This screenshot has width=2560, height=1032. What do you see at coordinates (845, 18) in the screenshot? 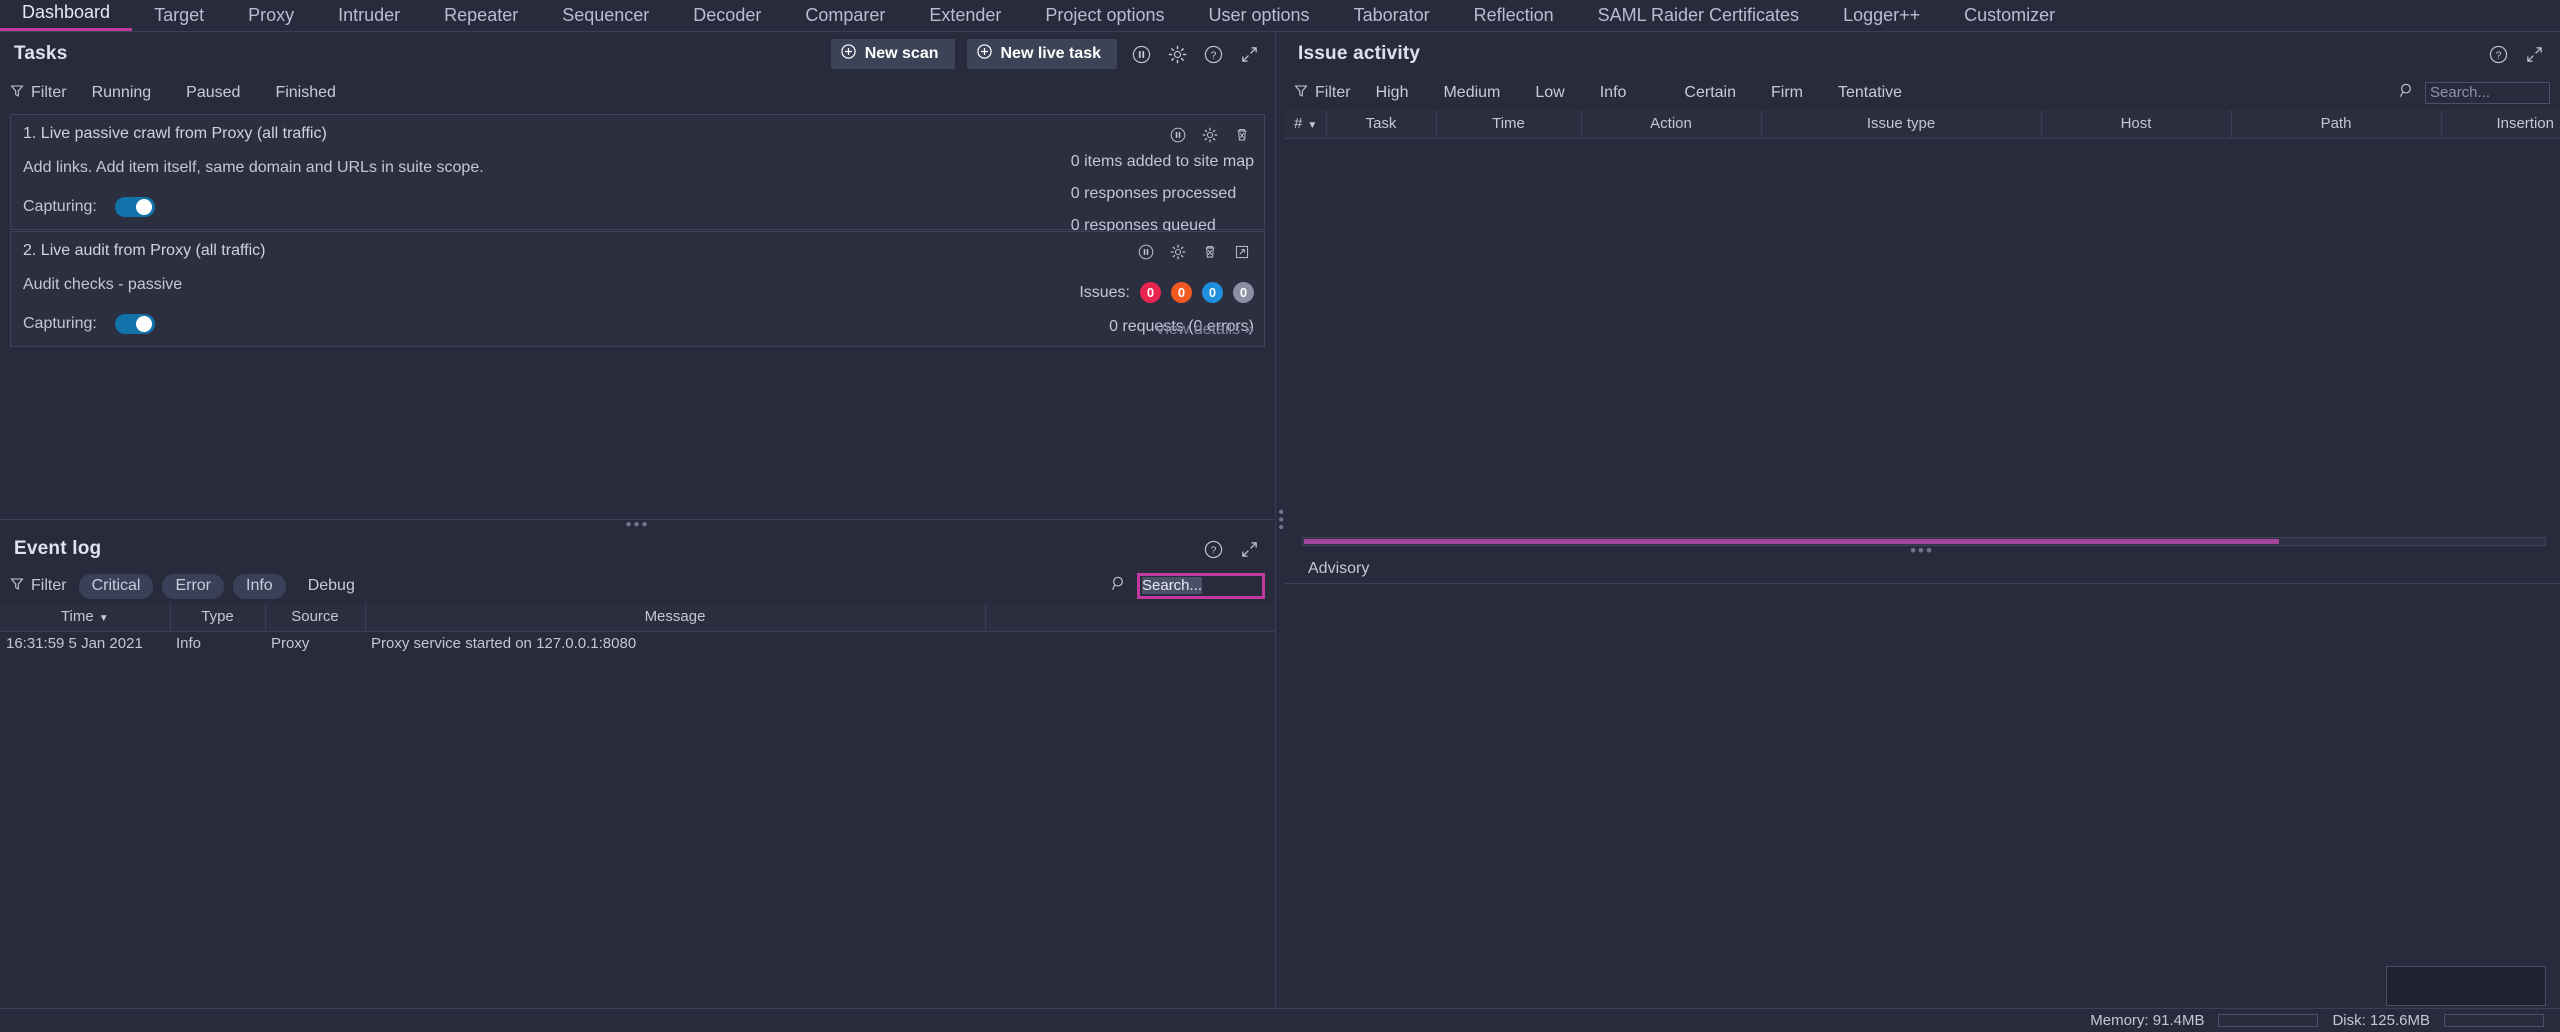
I see `tab-comparer: Comparer` at bounding box center [845, 18].